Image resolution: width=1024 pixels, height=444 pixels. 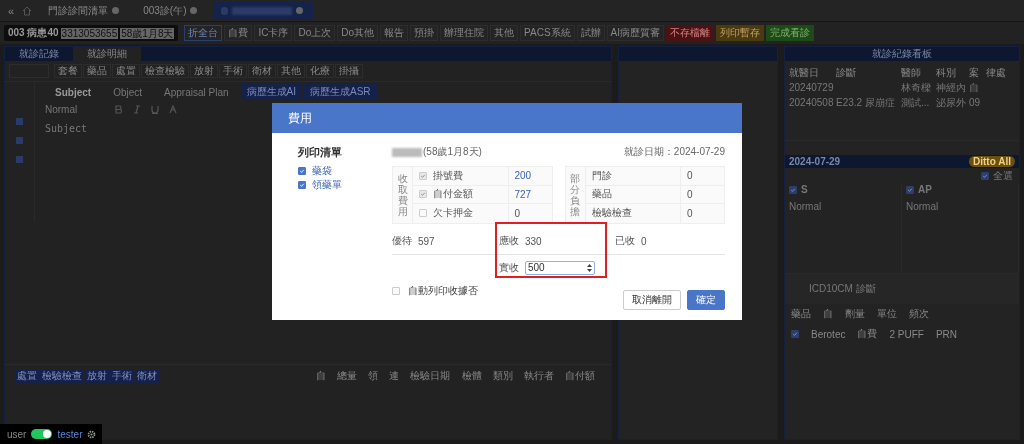 I want to click on patient-id: 3313053655, so click(x=89, y=33).